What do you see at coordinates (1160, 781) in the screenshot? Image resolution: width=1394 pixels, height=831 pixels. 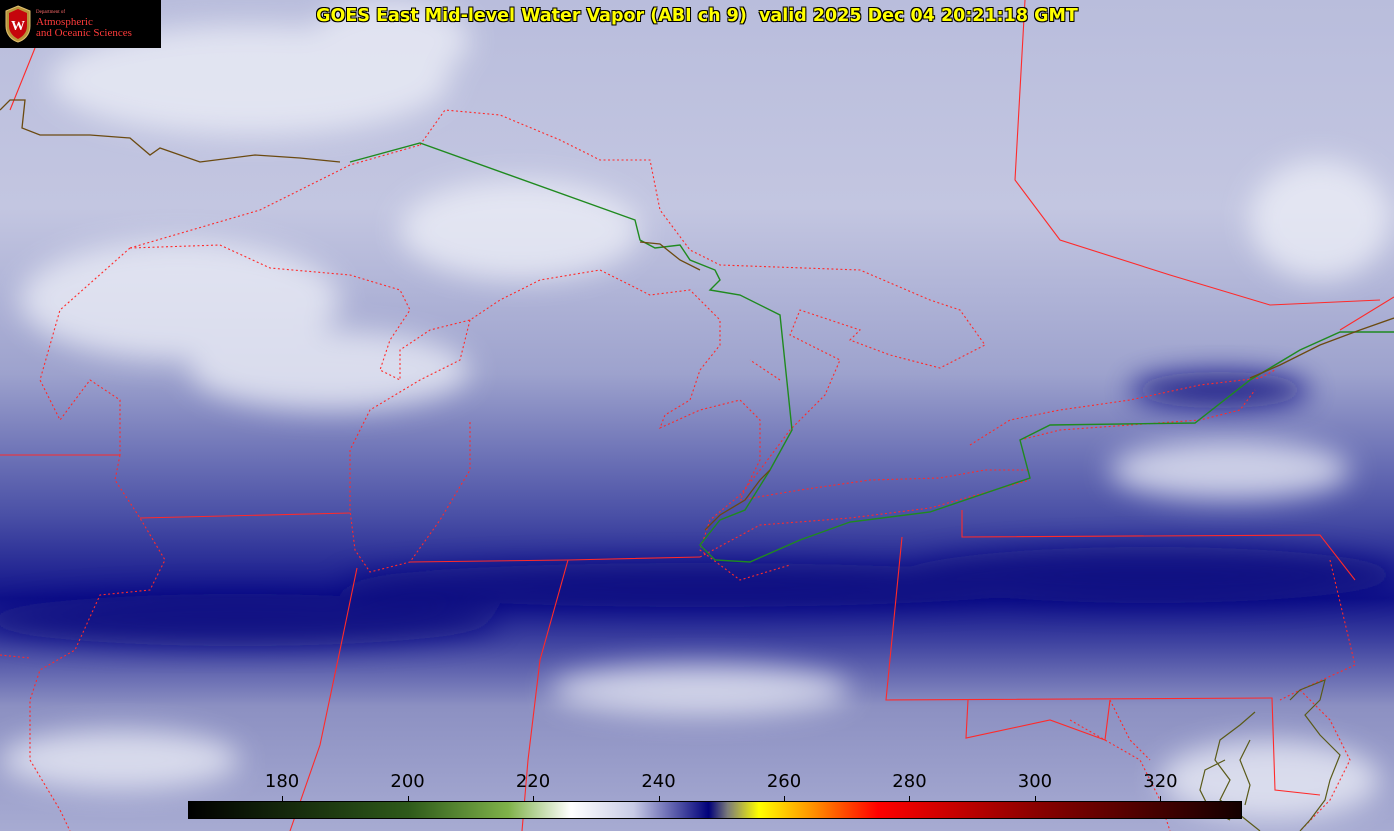 I see `colorbar-tick-label: 320` at bounding box center [1160, 781].